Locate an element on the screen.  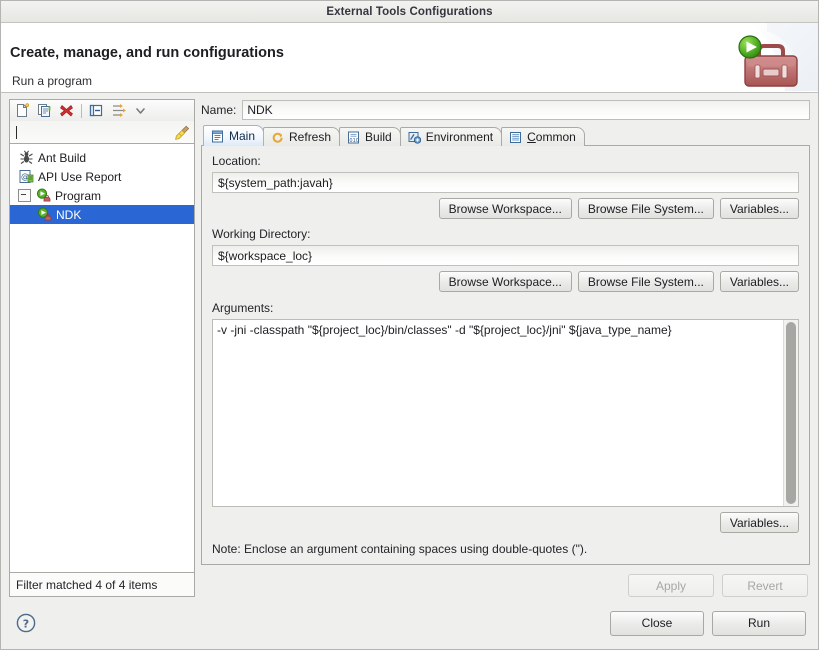
tree-item-label: NDK is located at coordinates (69, 214).